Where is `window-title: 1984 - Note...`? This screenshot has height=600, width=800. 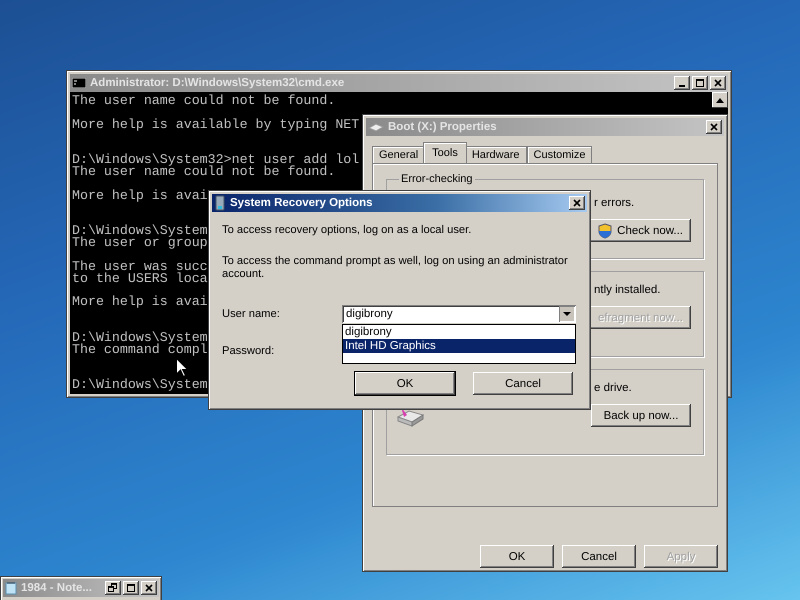 window-title: 1984 - Note... is located at coordinates (57, 588).